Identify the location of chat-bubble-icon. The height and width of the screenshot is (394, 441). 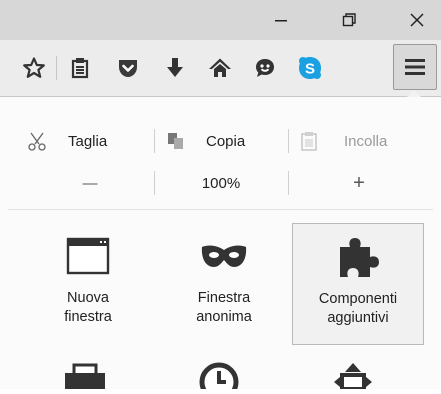
(265, 68).